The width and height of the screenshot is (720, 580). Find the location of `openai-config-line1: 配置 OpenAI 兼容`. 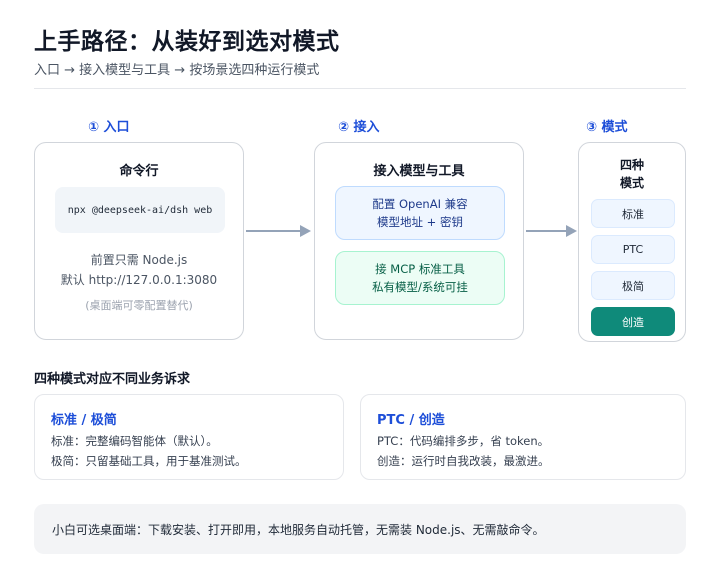

openai-config-line1: 配置 OpenAI 兼容 is located at coordinates (420, 204).